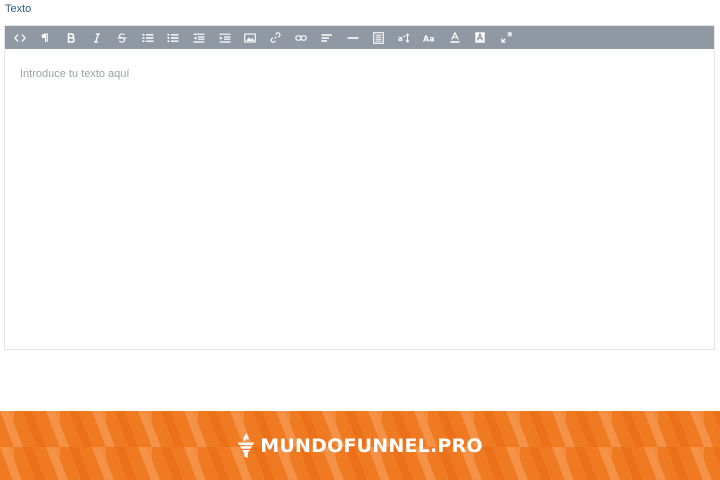  Describe the element at coordinates (371, 445) in the screenshot. I see `brand-name: MUNDOFUNNEL.PRO` at that location.